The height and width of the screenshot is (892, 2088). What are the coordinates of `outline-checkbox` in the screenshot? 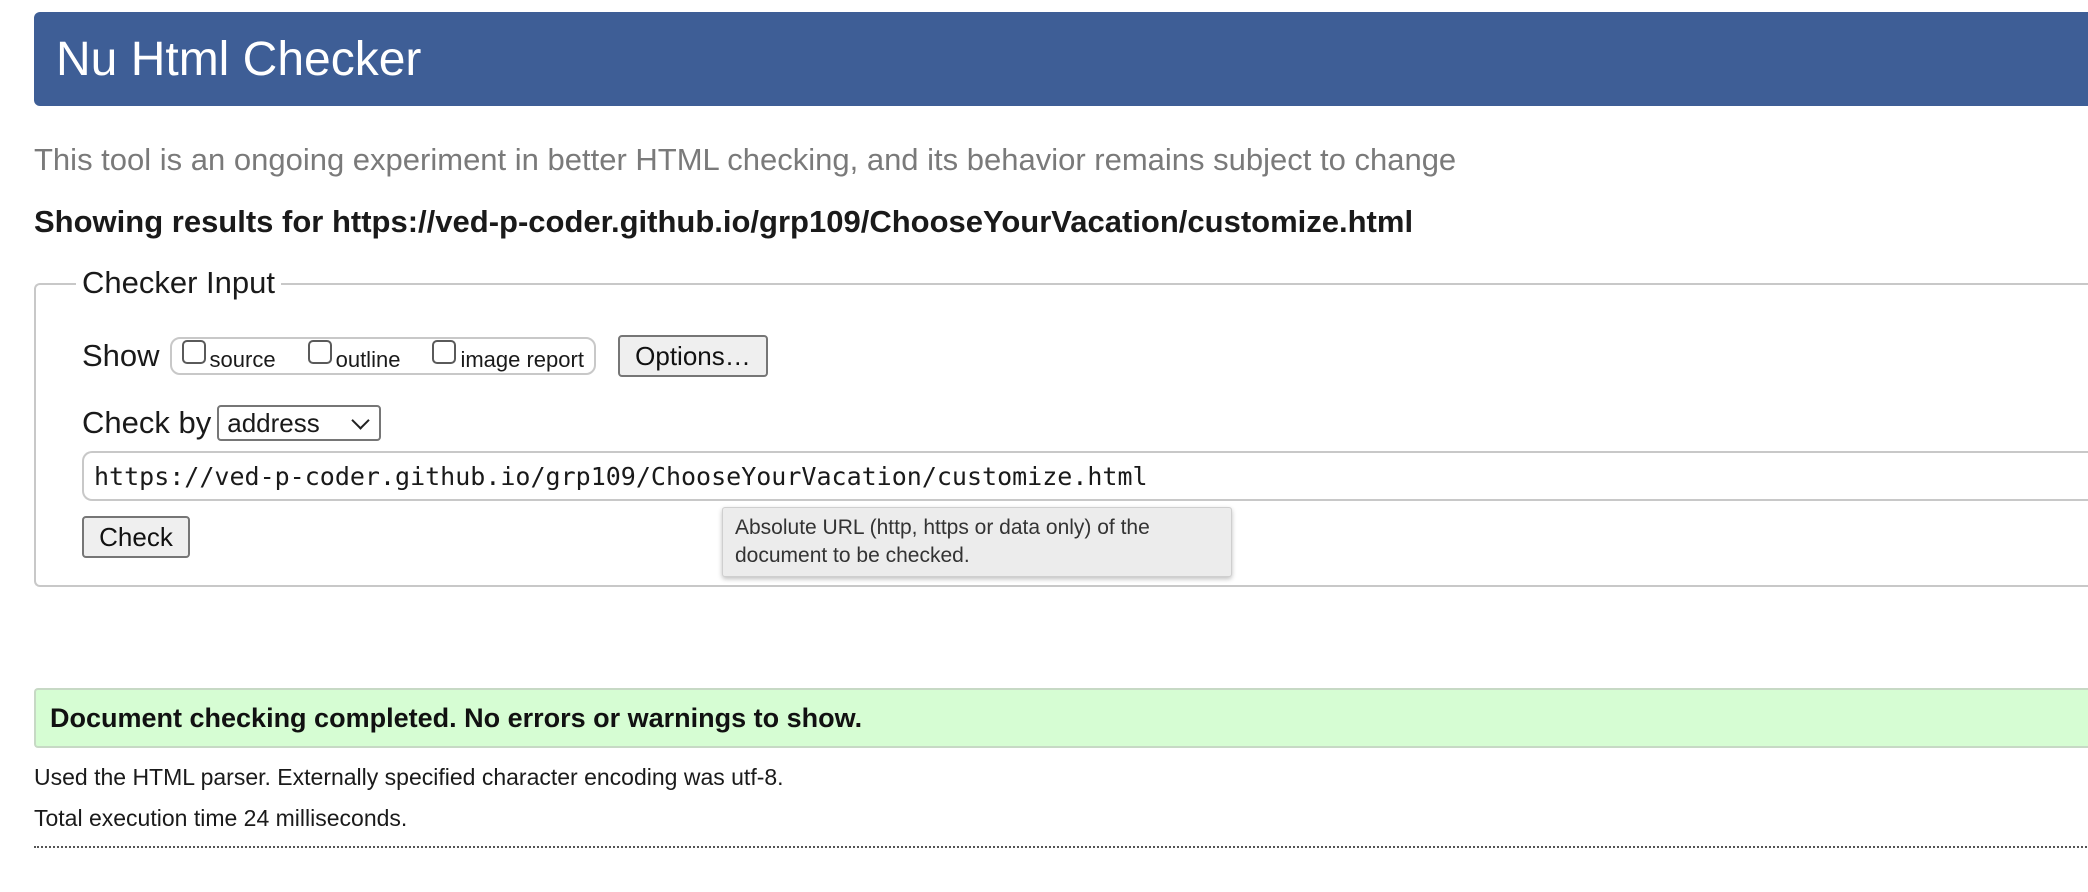 It's located at (319, 352).